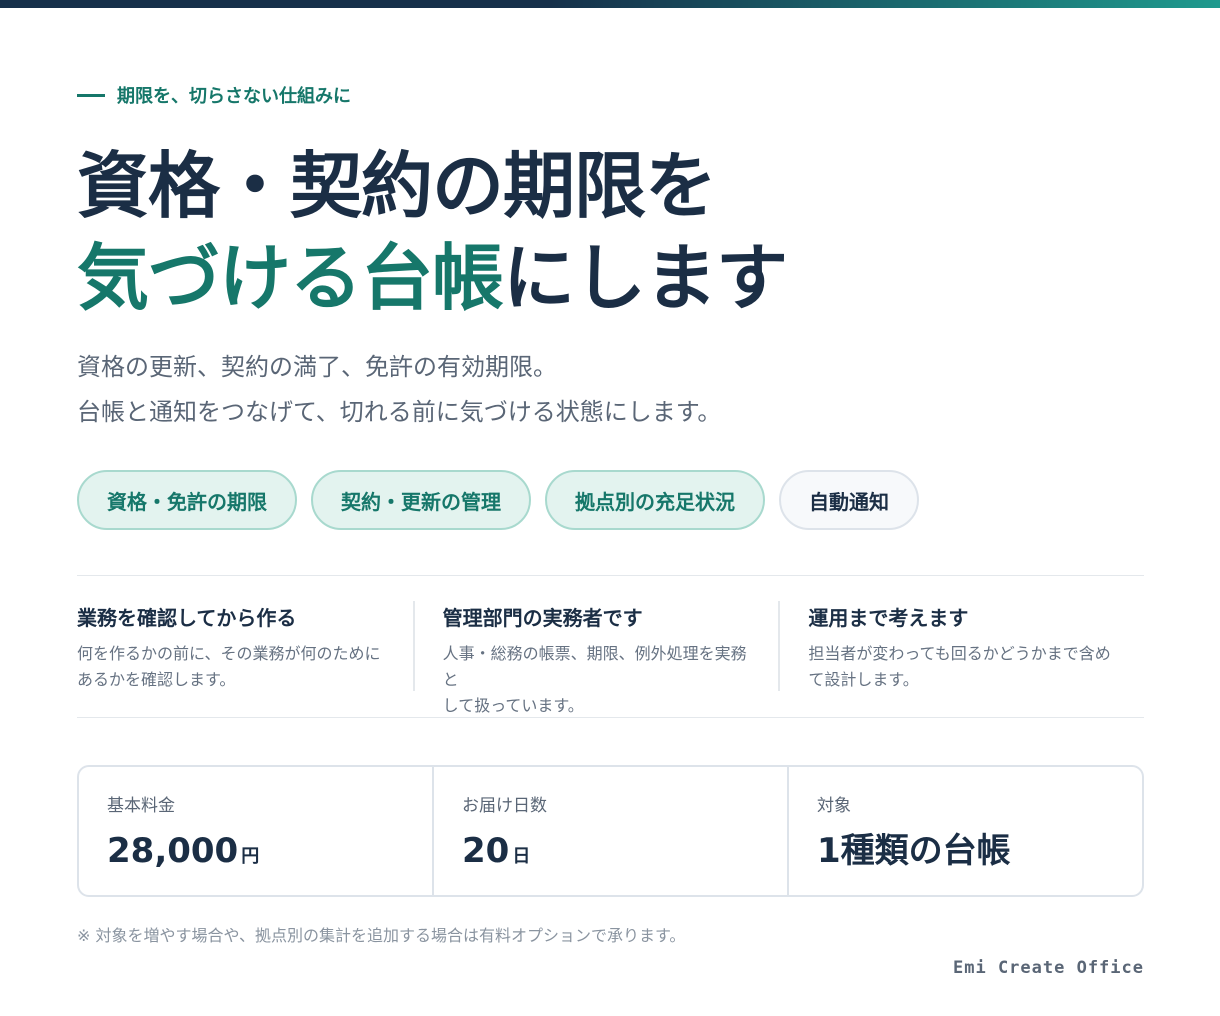  Describe the element at coordinates (849, 500) in the screenshot. I see `tag-notification: 自動通知` at that location.